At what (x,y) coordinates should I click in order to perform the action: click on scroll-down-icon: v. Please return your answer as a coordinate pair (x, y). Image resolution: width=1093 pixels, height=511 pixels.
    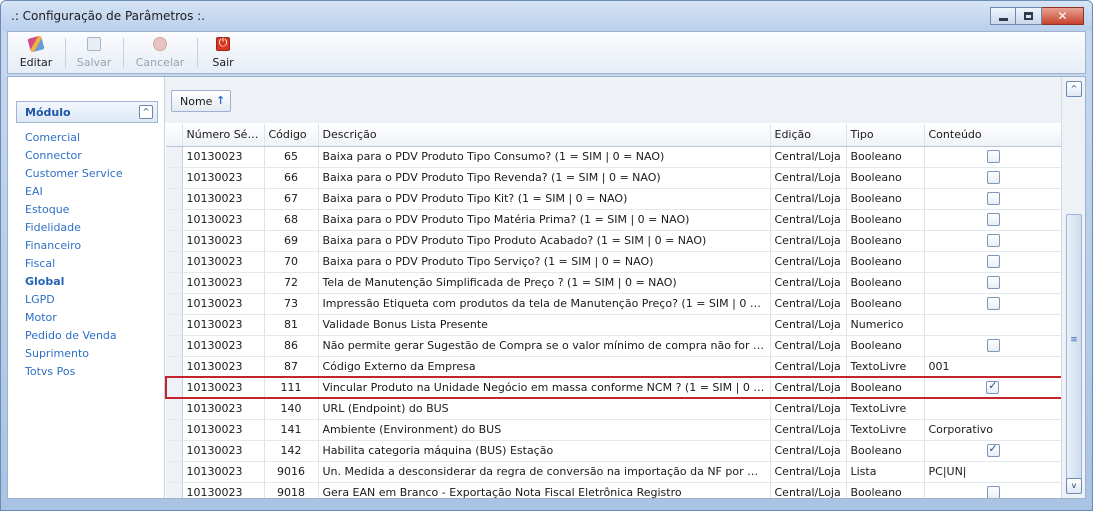
    Looking at the image, I should click on (1074, 486).